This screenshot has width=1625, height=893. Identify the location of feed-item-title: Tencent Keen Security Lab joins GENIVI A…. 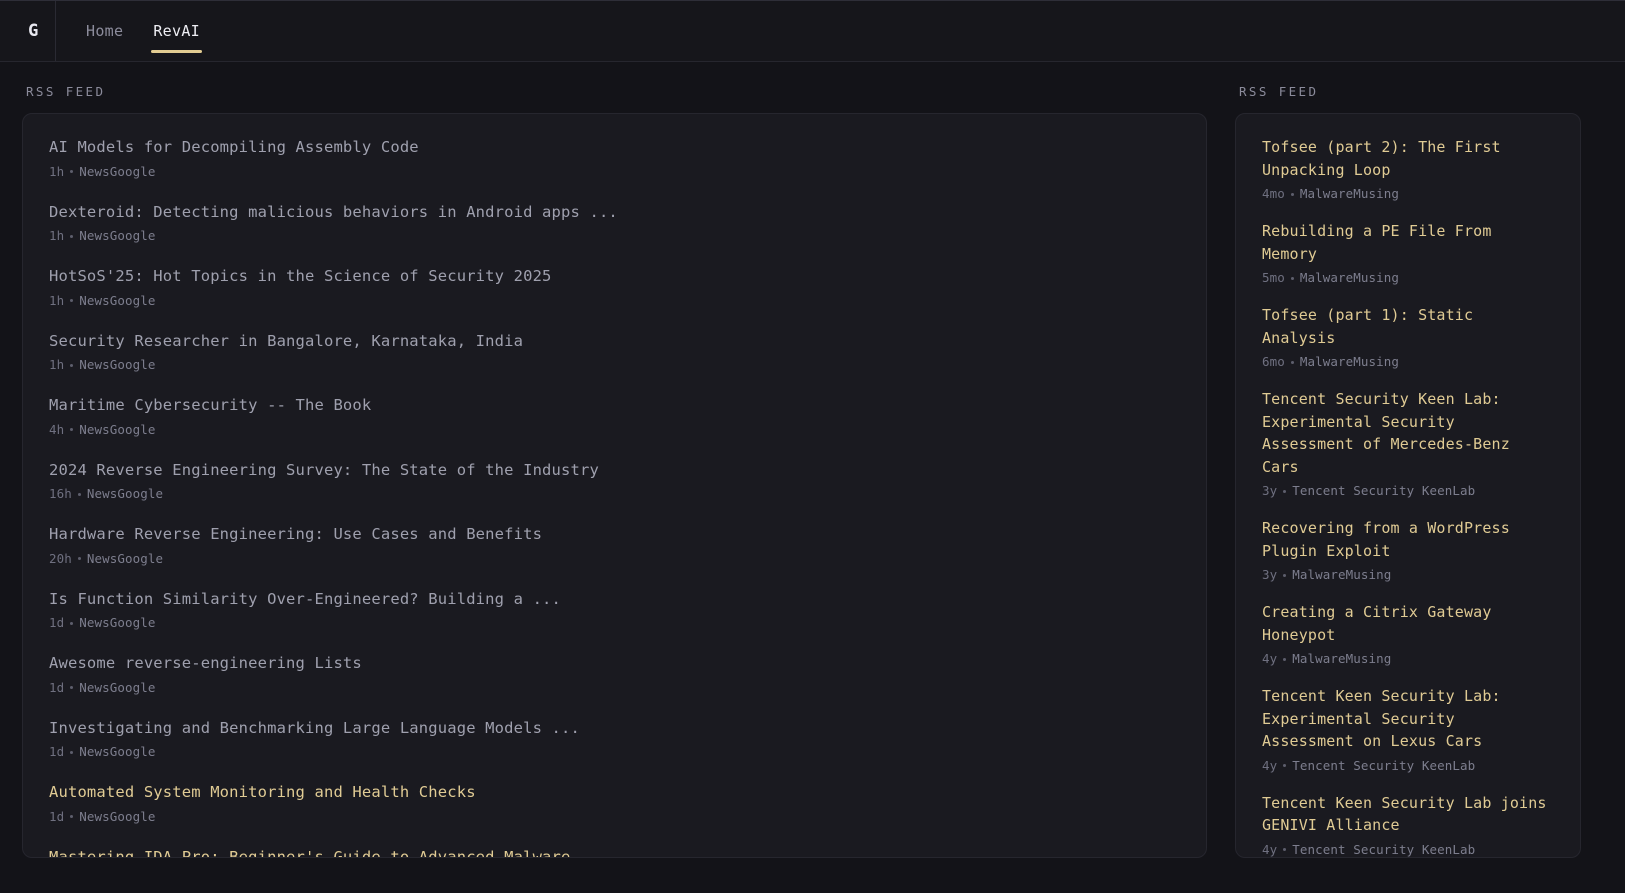
(1408, 814).